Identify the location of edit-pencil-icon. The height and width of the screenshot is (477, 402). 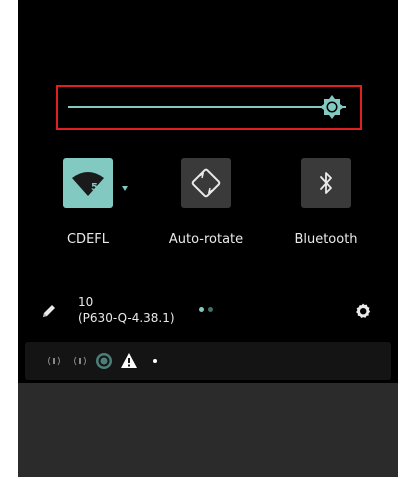
(49, 311).